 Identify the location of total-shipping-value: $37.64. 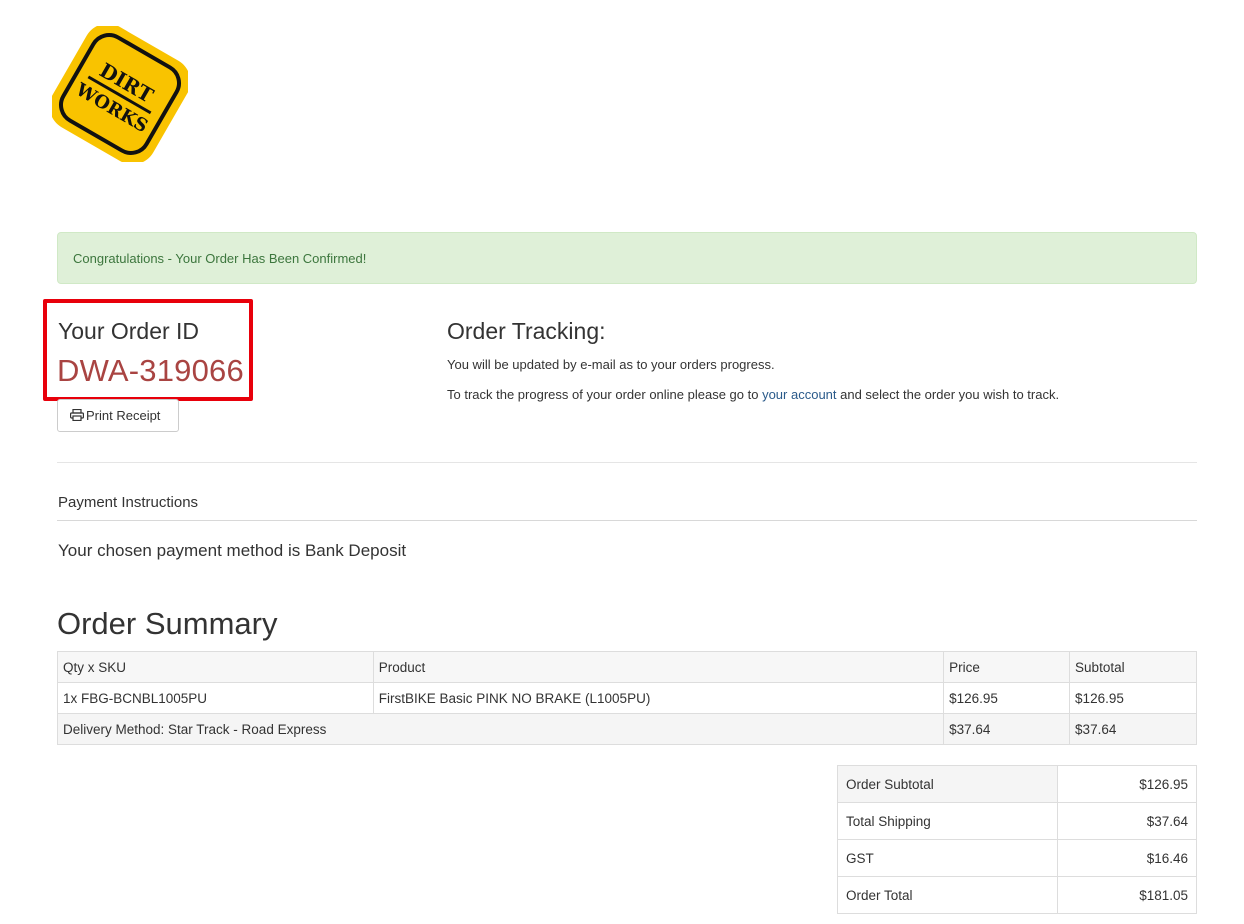
(1127, 821).